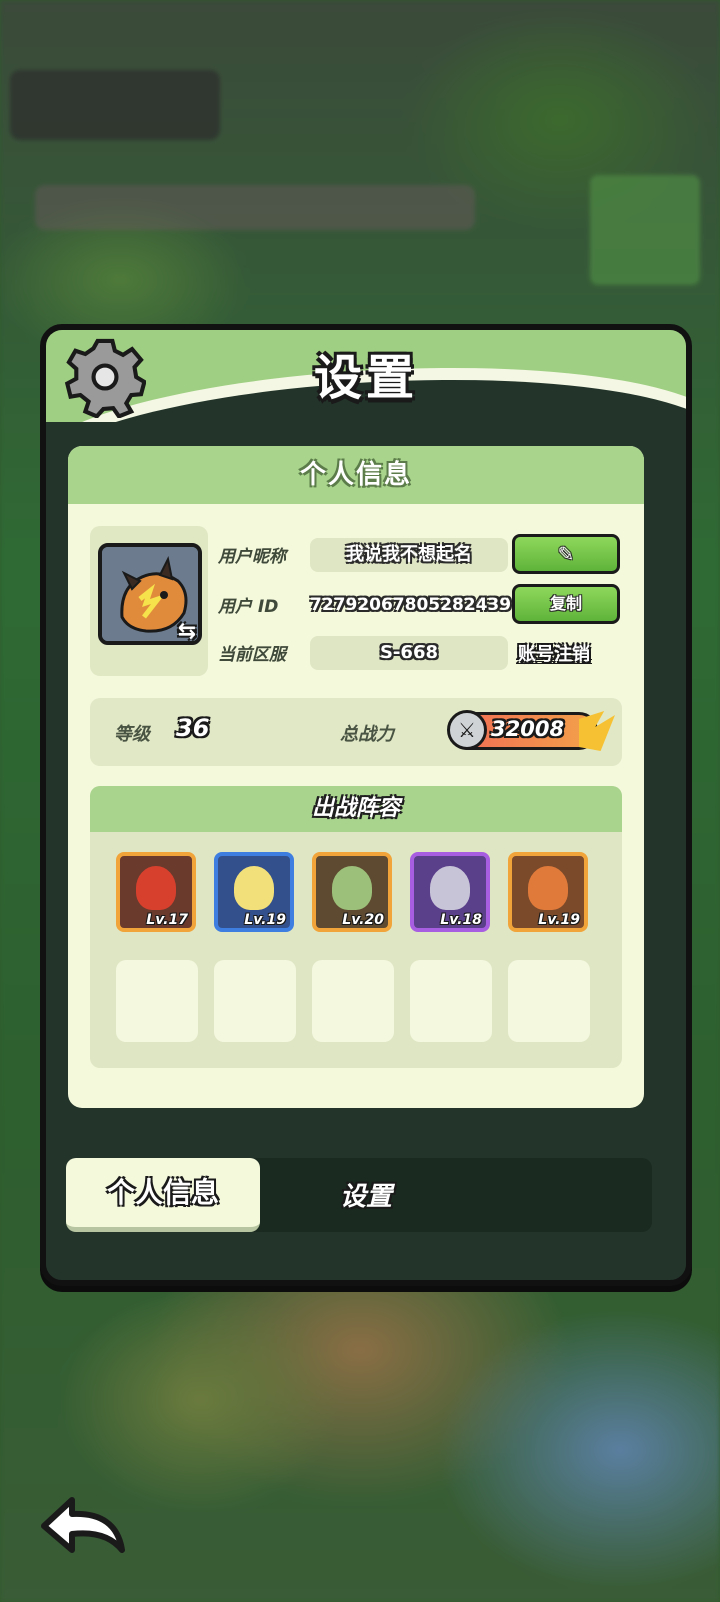 The height and width of the screenshot is (1602, 720). Describe the element at coordinates (411, 605) in the screenshot. I see `user-id-value: 72792067805282439` at that location.